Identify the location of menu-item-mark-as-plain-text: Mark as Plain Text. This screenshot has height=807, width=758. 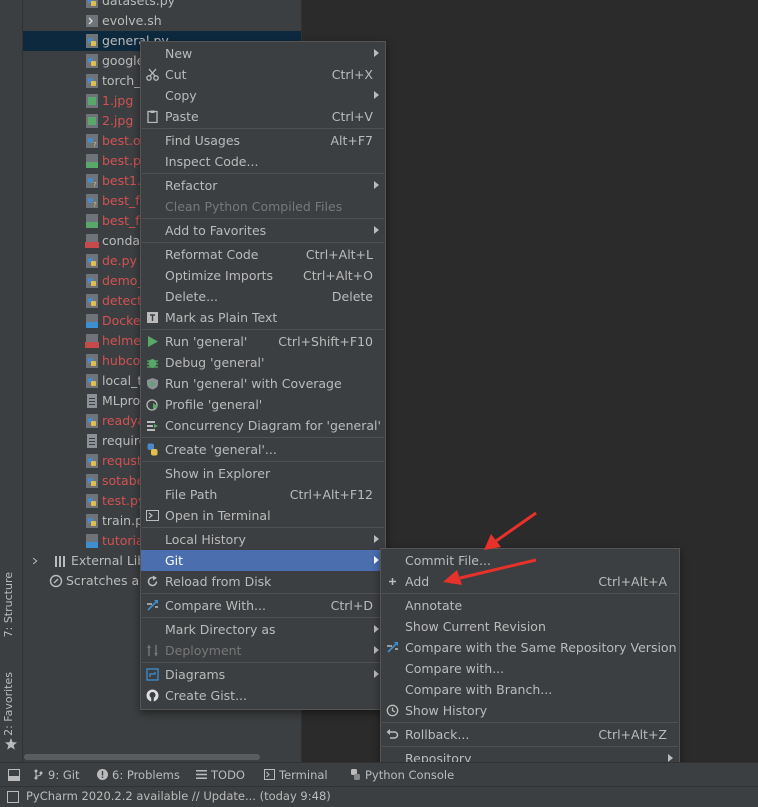
(263, 317).